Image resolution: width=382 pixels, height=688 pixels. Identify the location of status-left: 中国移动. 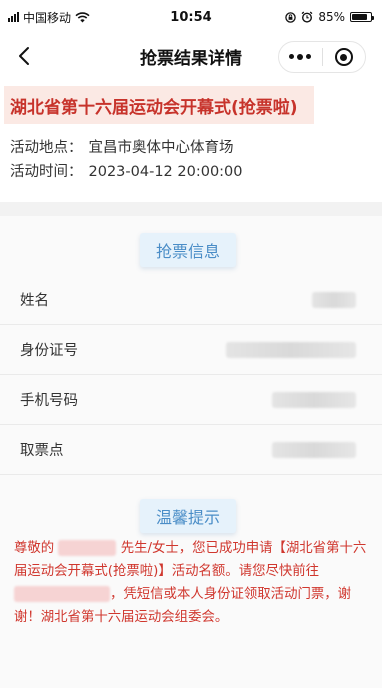
(49, 17).